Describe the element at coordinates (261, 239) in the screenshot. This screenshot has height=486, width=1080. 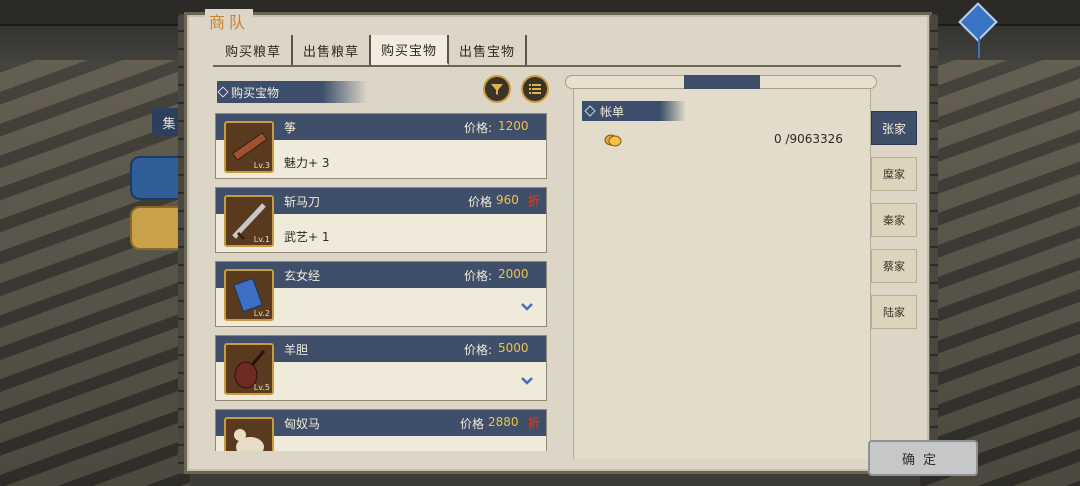
I see `item-level: Lv.1` at that location.